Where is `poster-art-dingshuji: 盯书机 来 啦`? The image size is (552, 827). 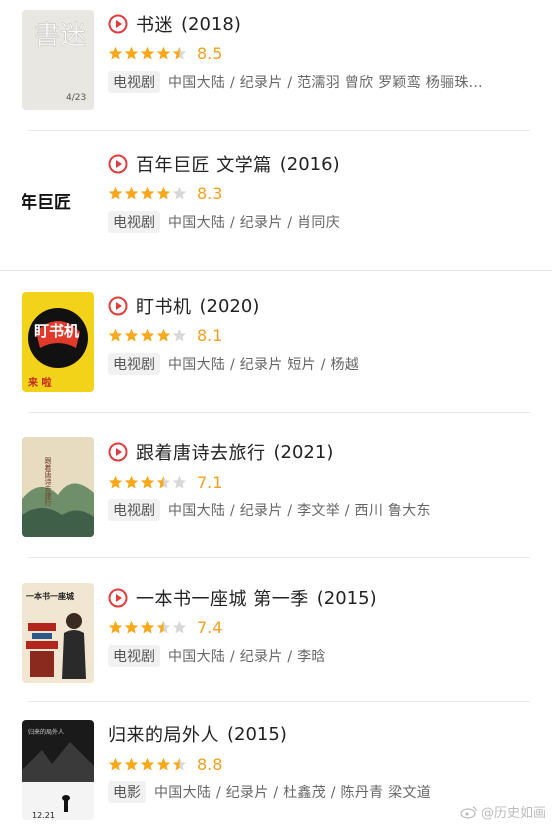
poster-art-dingshuji: 盯书机 来 啦 is located at coordinates (58, 342).